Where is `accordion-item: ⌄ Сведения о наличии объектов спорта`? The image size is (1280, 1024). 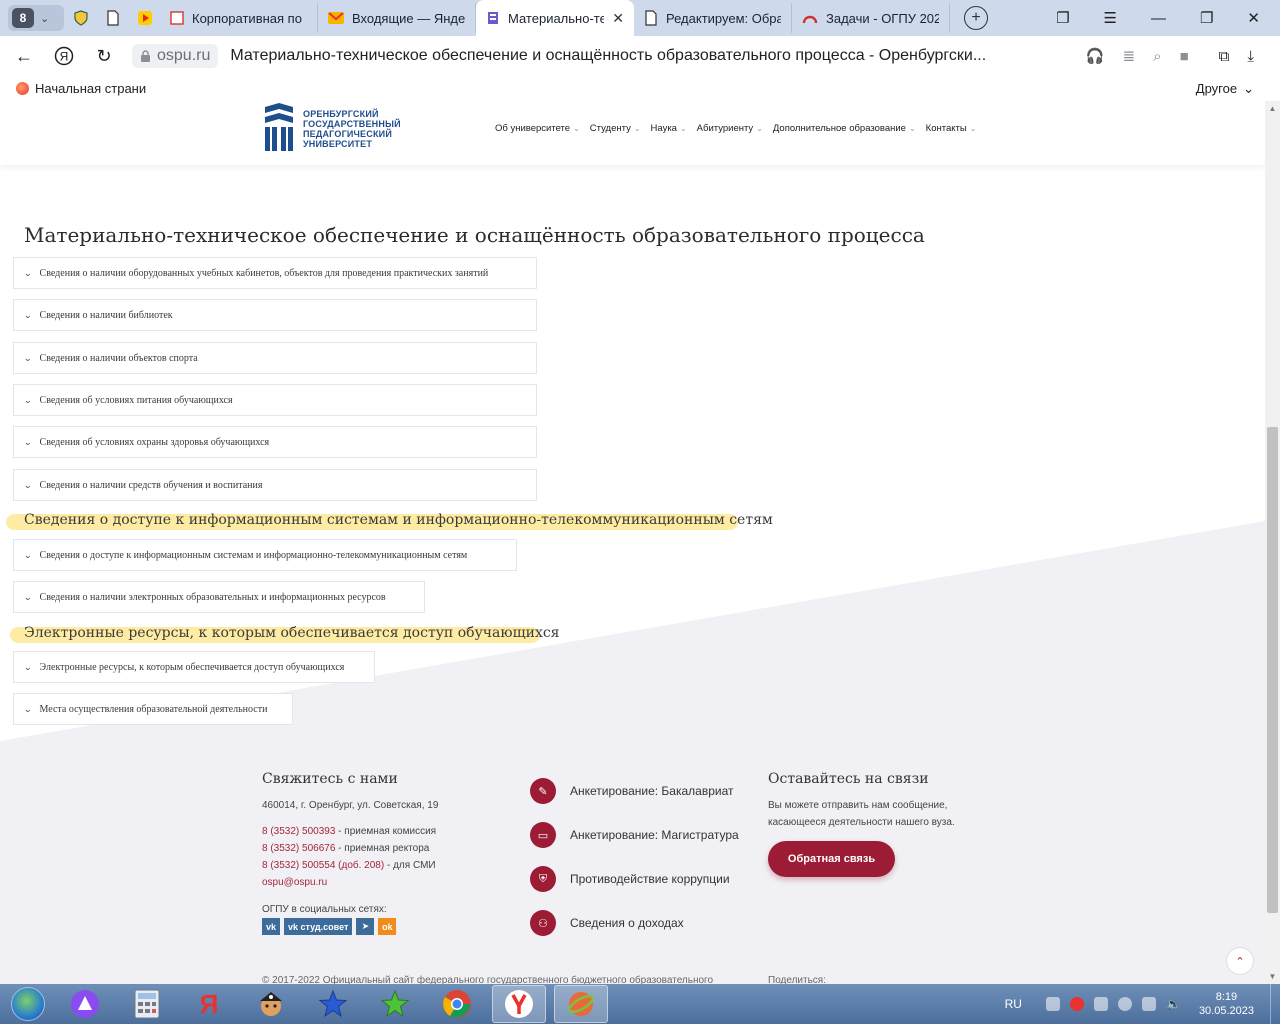 accordion-item: ⌄ Сведения о наличии объектов спорта is located at coordinates (275, 358).